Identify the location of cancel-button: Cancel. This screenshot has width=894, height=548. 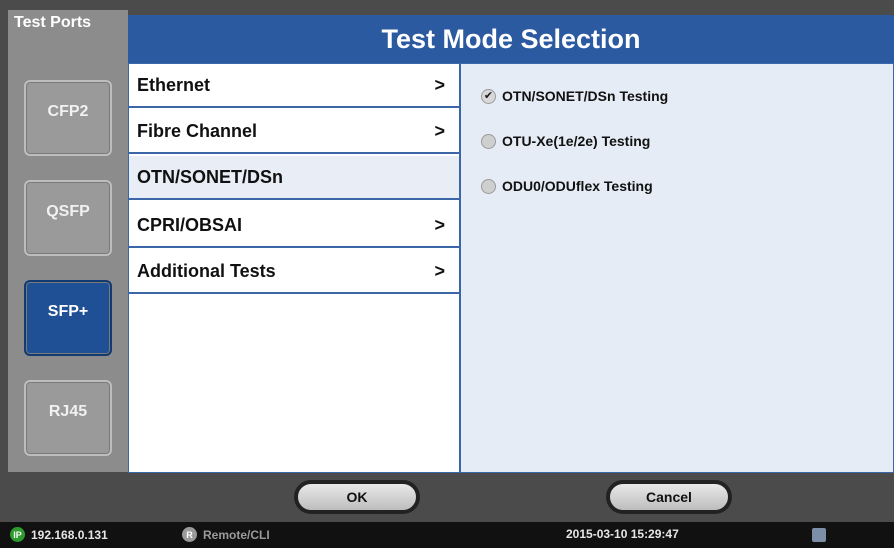
(669, 497).